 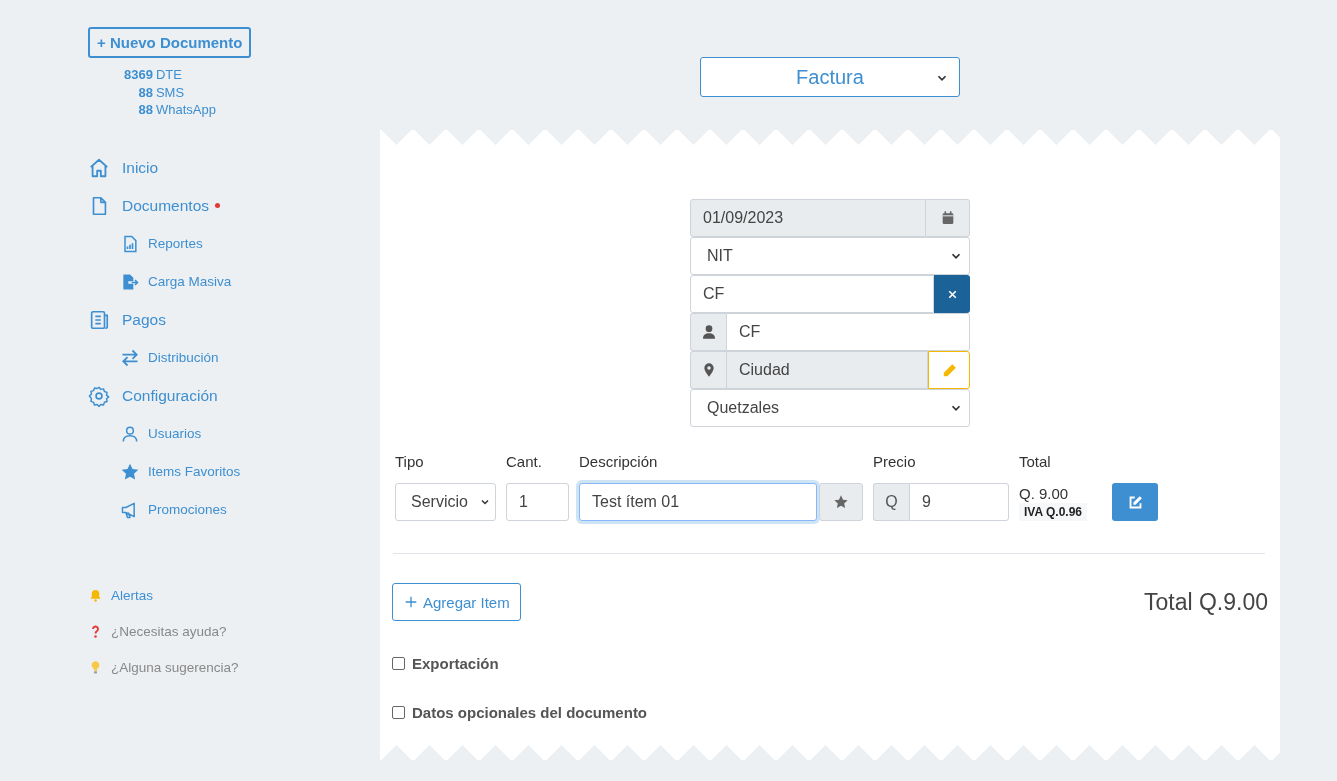 What do you see at coordinates (138, 75) in the screenshot?
I see `credit-count: 8369` at bounding box center [138, 75].